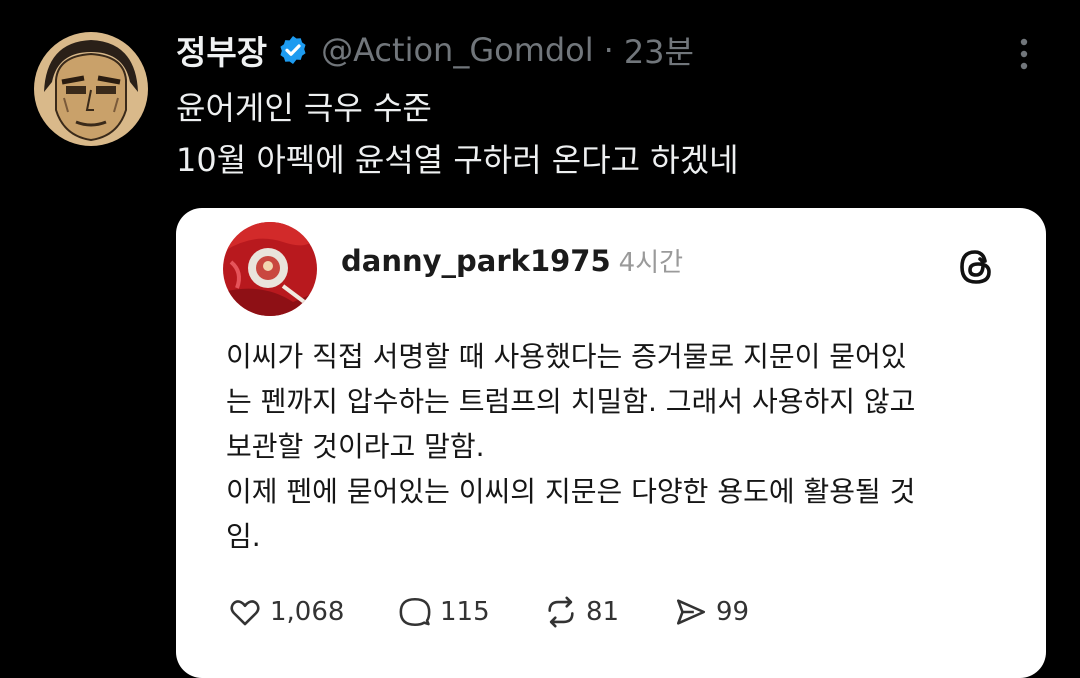  I want to click on tweet-header: 정부장 @Action_Gomdol · 23분, so click(435, 50).